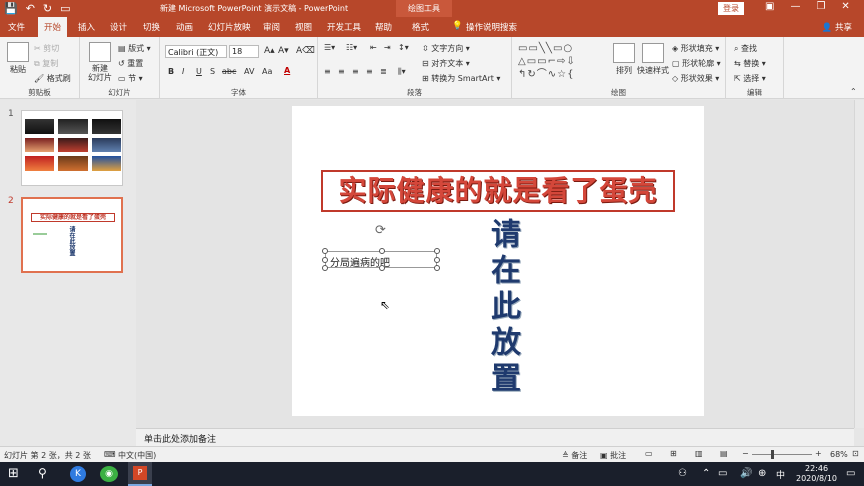  Describe the element at coordinates (855, 453) in the screenshot. I see `fit-slide-icon: ⊡` at that location.